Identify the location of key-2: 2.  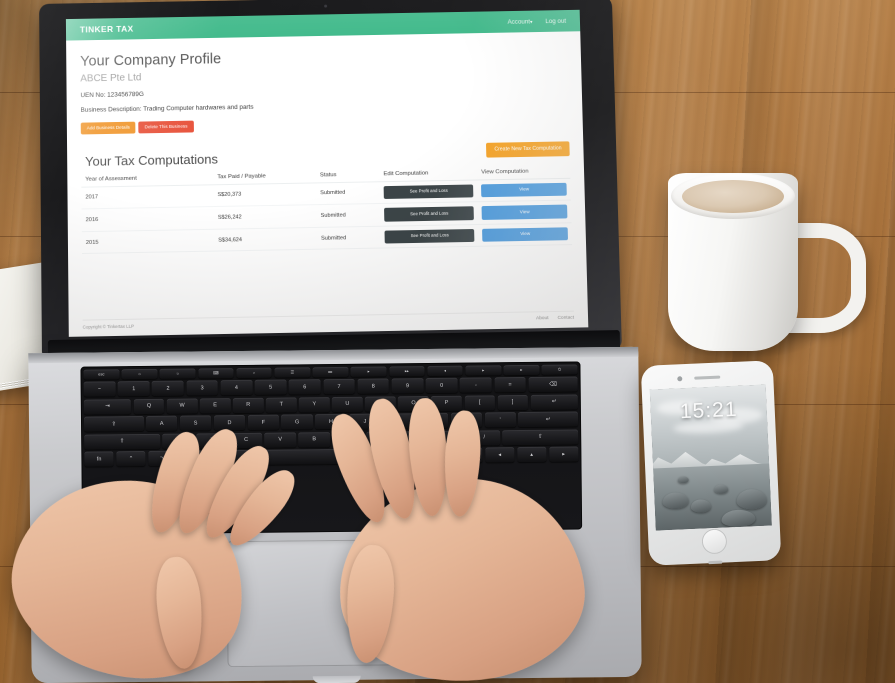
(168, 388).